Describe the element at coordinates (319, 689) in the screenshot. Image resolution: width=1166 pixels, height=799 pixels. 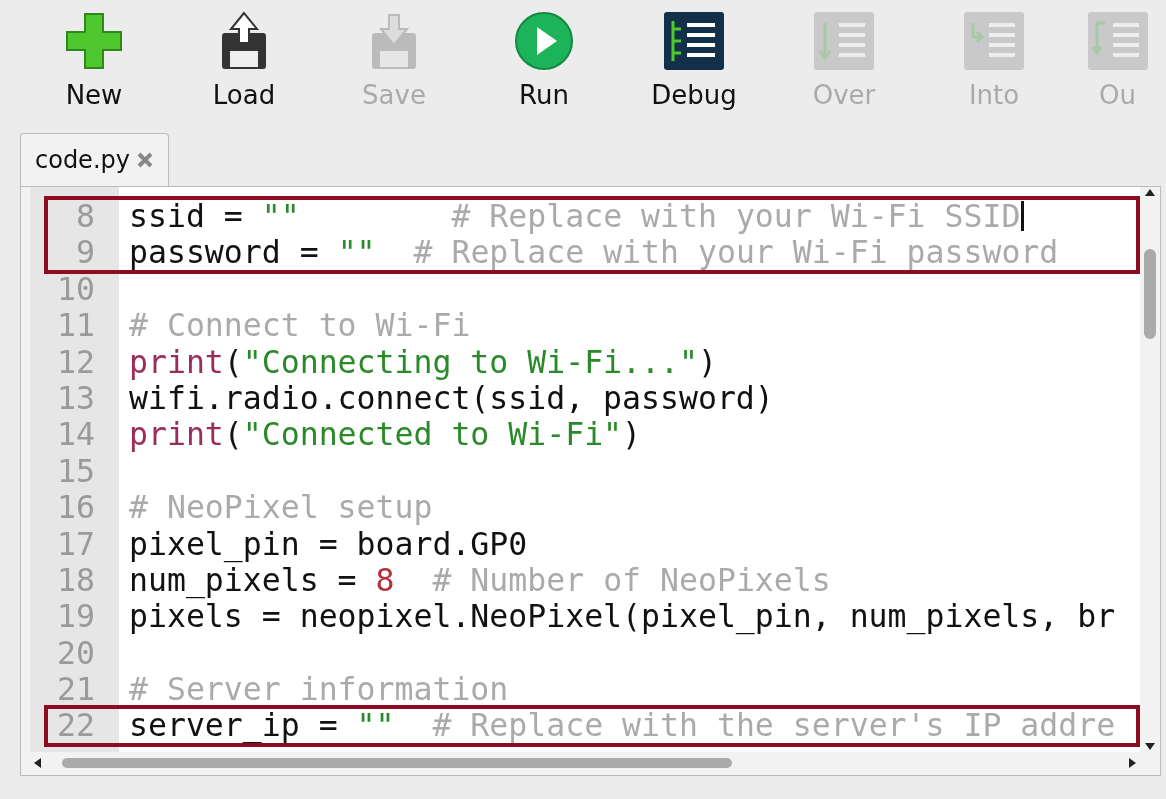
I see `code-line: # Server information` at that location.